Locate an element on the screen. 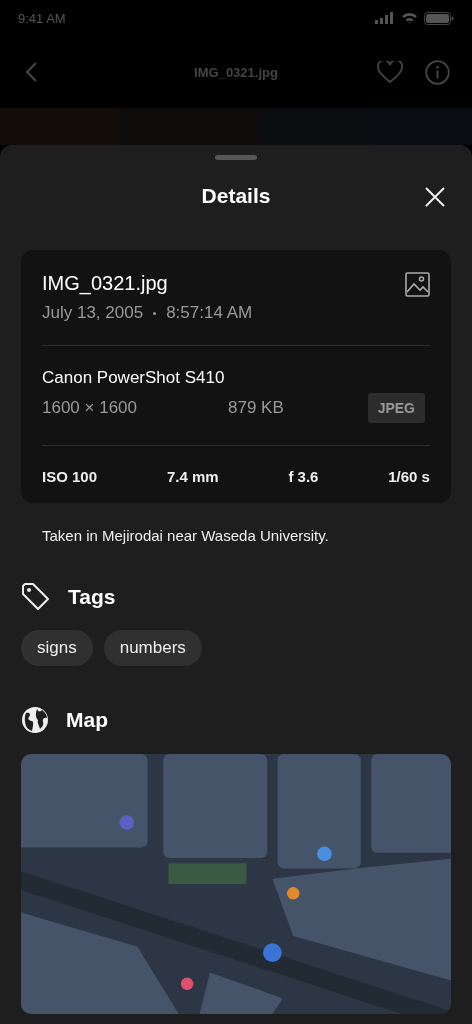  photo-date: July 13, 2005 is located at coordinates (93, 313).